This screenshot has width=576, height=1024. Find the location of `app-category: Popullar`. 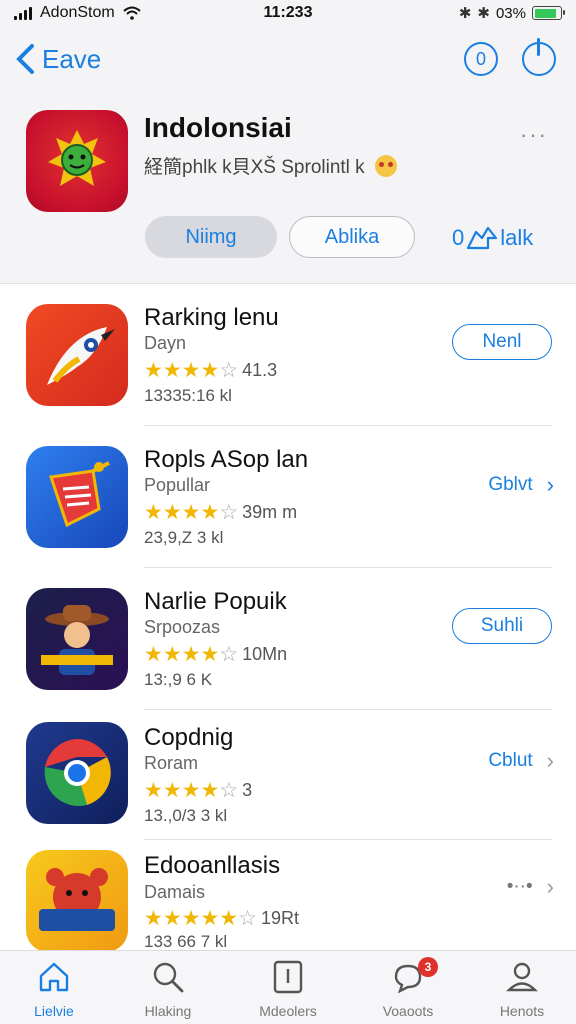

app-category: Popullar is located at coordinates (177, 485).